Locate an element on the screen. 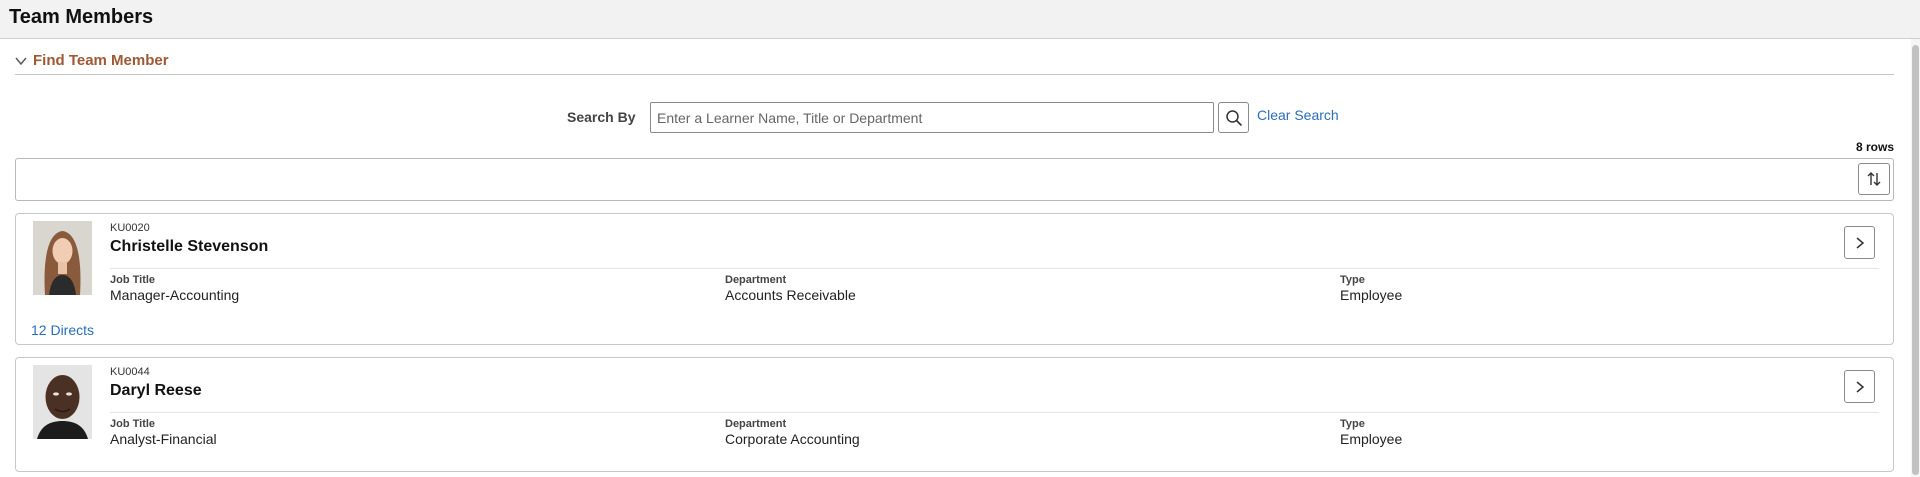 Image resolution: width=1920 pixels, height=477 pixels. clear-search-link: Clear Search is located at coordinates (1298, 115).